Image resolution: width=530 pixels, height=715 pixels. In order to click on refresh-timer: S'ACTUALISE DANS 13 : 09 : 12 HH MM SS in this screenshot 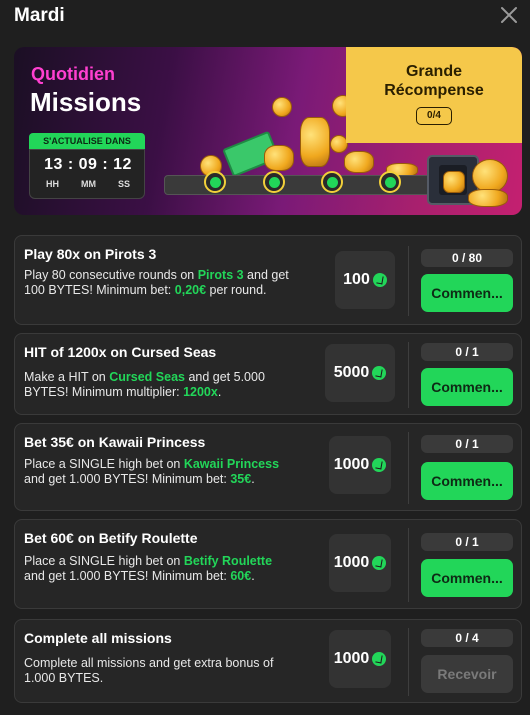, I will do `click(88, 166)`.